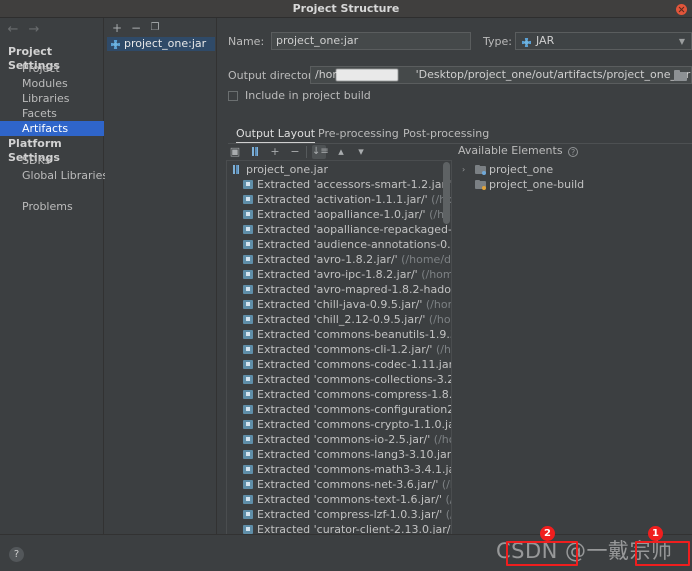 The image size is (692, 571). What do you see at coordinates (573, 152) in the screenshot?
I see `help-circle-icon: ?` at bounding box center [573, 152].